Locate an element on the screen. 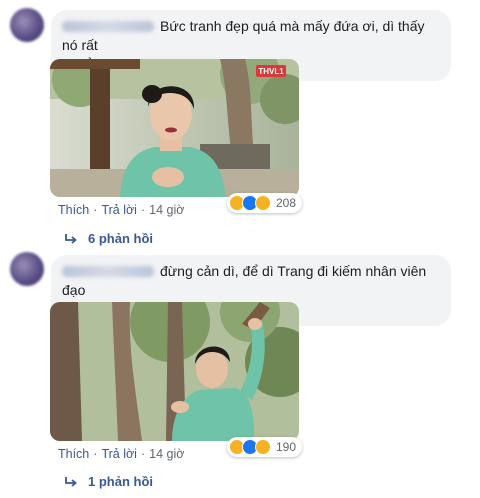 This screenshot has width=480, height=498. reaction-summary: 208 is located at coordinates (265, 203).